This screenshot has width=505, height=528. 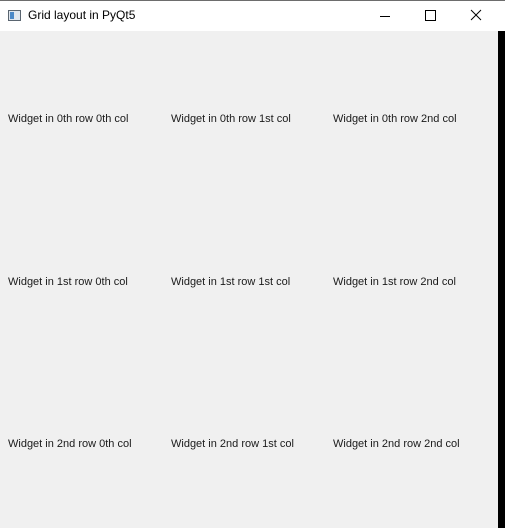 I want to click on minimize-icon, so click(x=385, y=16).